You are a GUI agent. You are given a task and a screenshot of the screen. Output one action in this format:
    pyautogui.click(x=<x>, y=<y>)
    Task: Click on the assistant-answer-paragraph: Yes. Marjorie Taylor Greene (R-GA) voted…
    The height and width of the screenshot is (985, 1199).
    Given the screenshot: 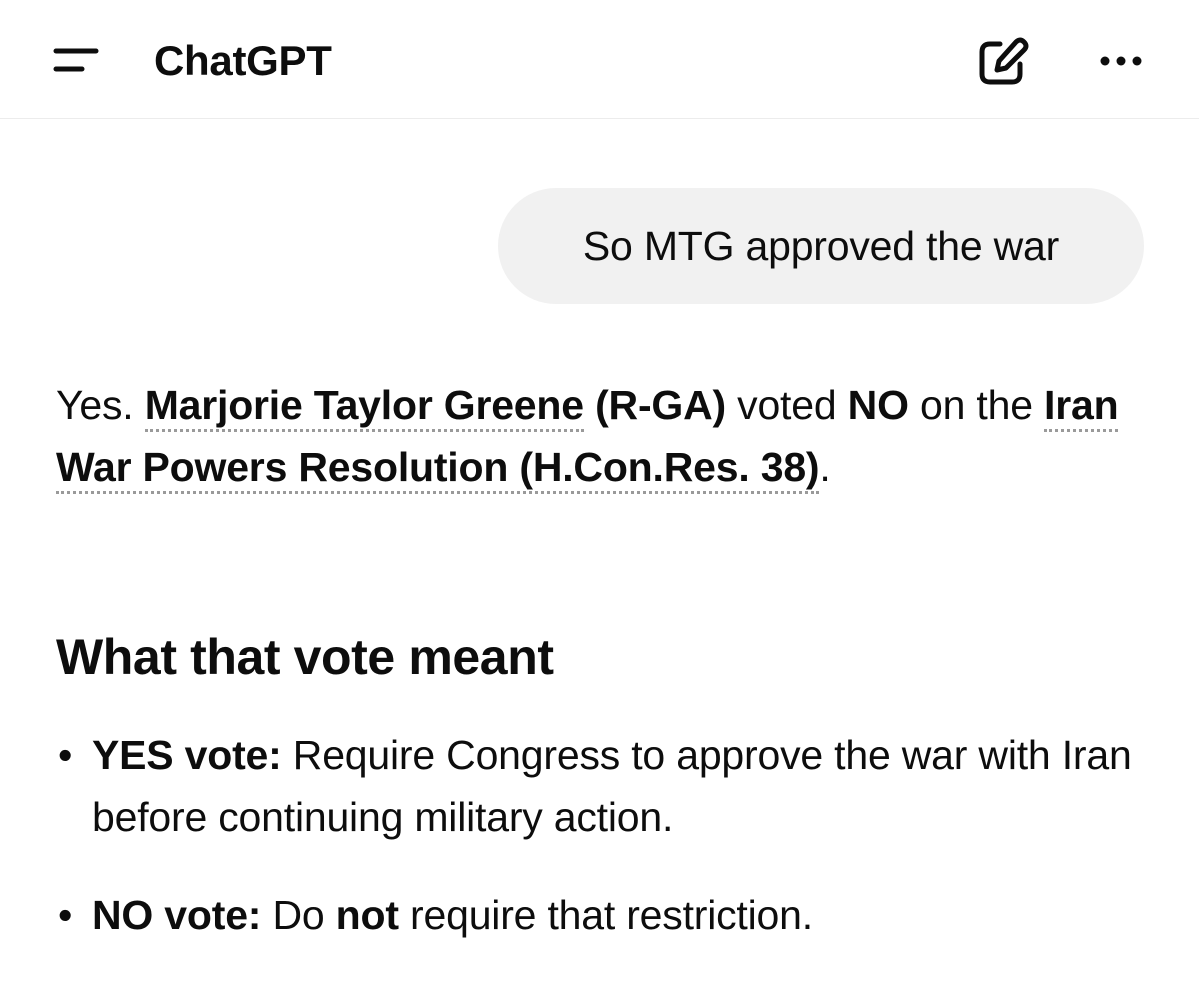 What is the action you would take?
    pyautogui.click(x=606, y=436)
    